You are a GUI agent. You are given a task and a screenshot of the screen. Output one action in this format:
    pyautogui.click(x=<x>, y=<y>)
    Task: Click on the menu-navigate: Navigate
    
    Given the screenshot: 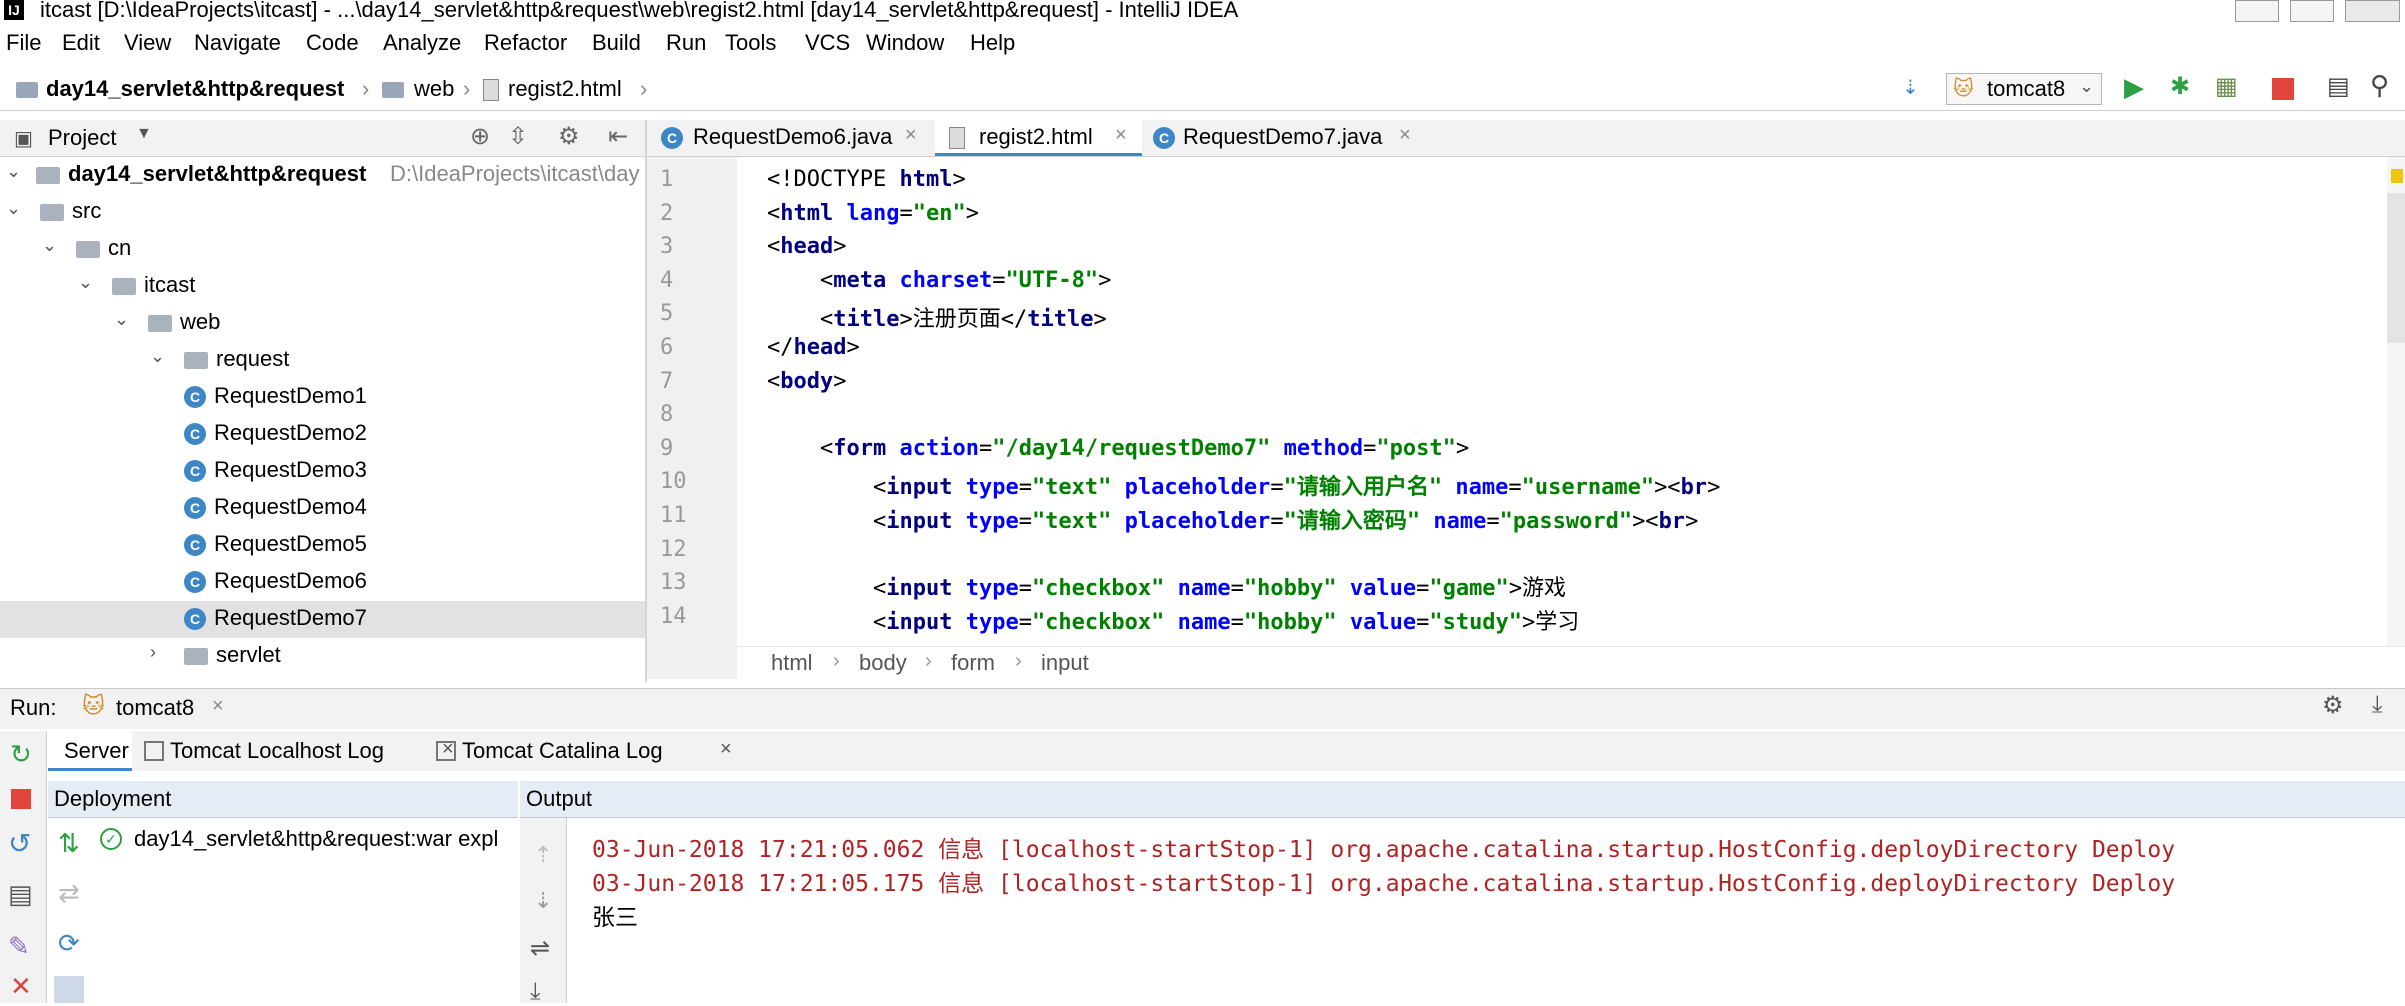 What is the action you would take?
    pyautogui.click(x=237, y=43)
    